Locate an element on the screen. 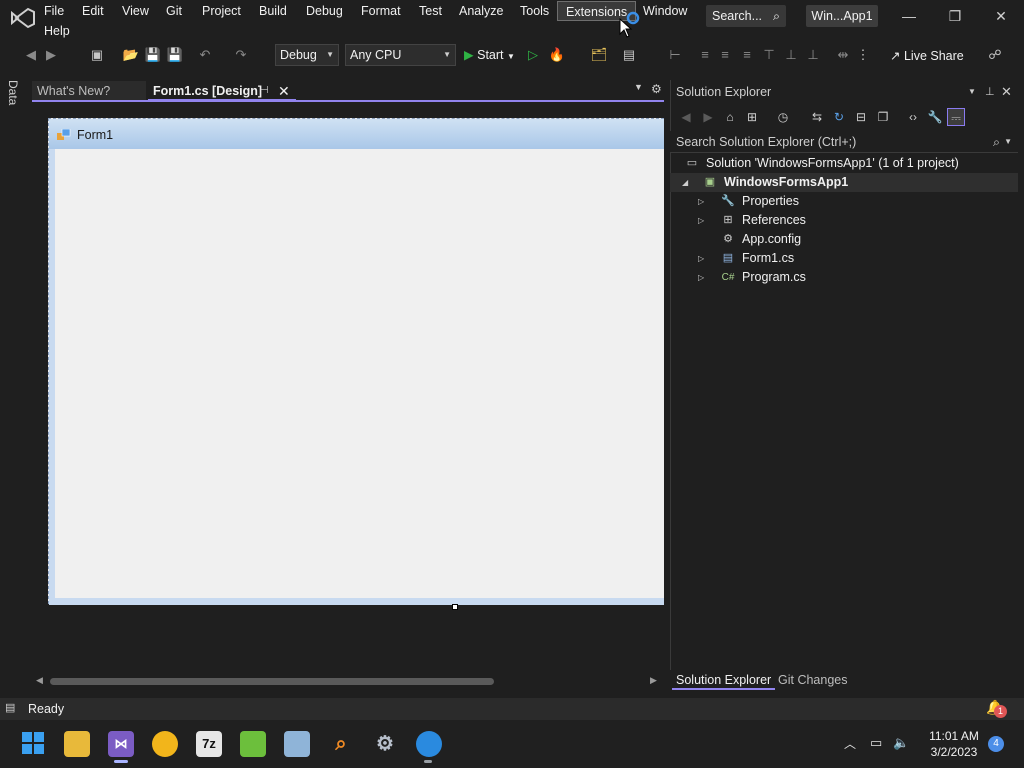  align-bottom-icon: ⊥ is located at coordinates (791, 55).